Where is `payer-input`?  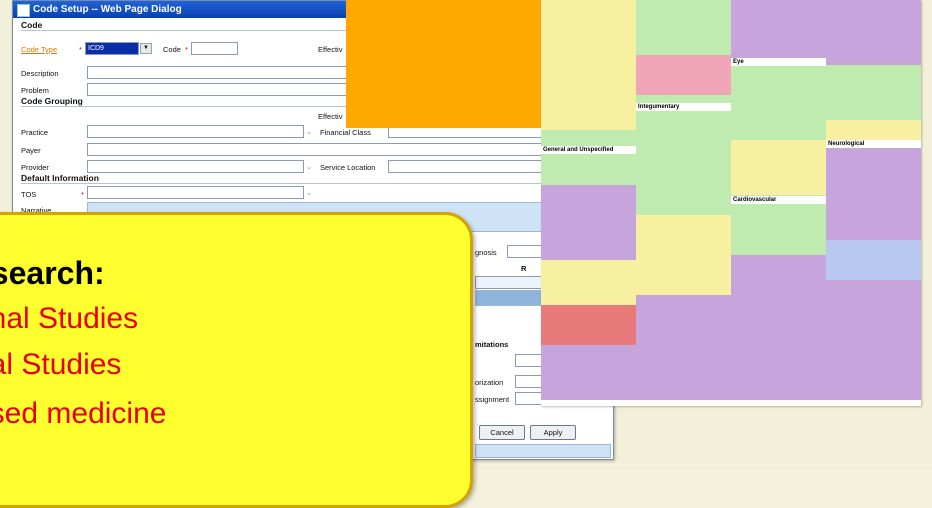
payer-input is located at coordinates (348, 149).